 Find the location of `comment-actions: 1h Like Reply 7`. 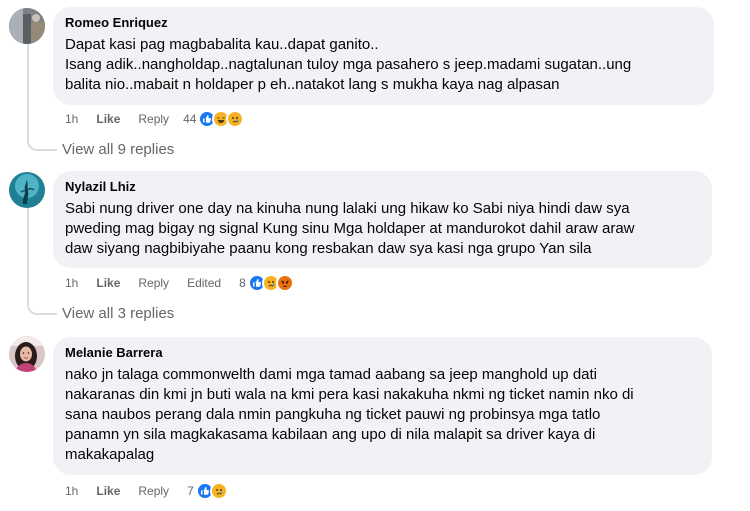

comment-actions: 1h Like Reply 7 is located at coordinates (146, 491).